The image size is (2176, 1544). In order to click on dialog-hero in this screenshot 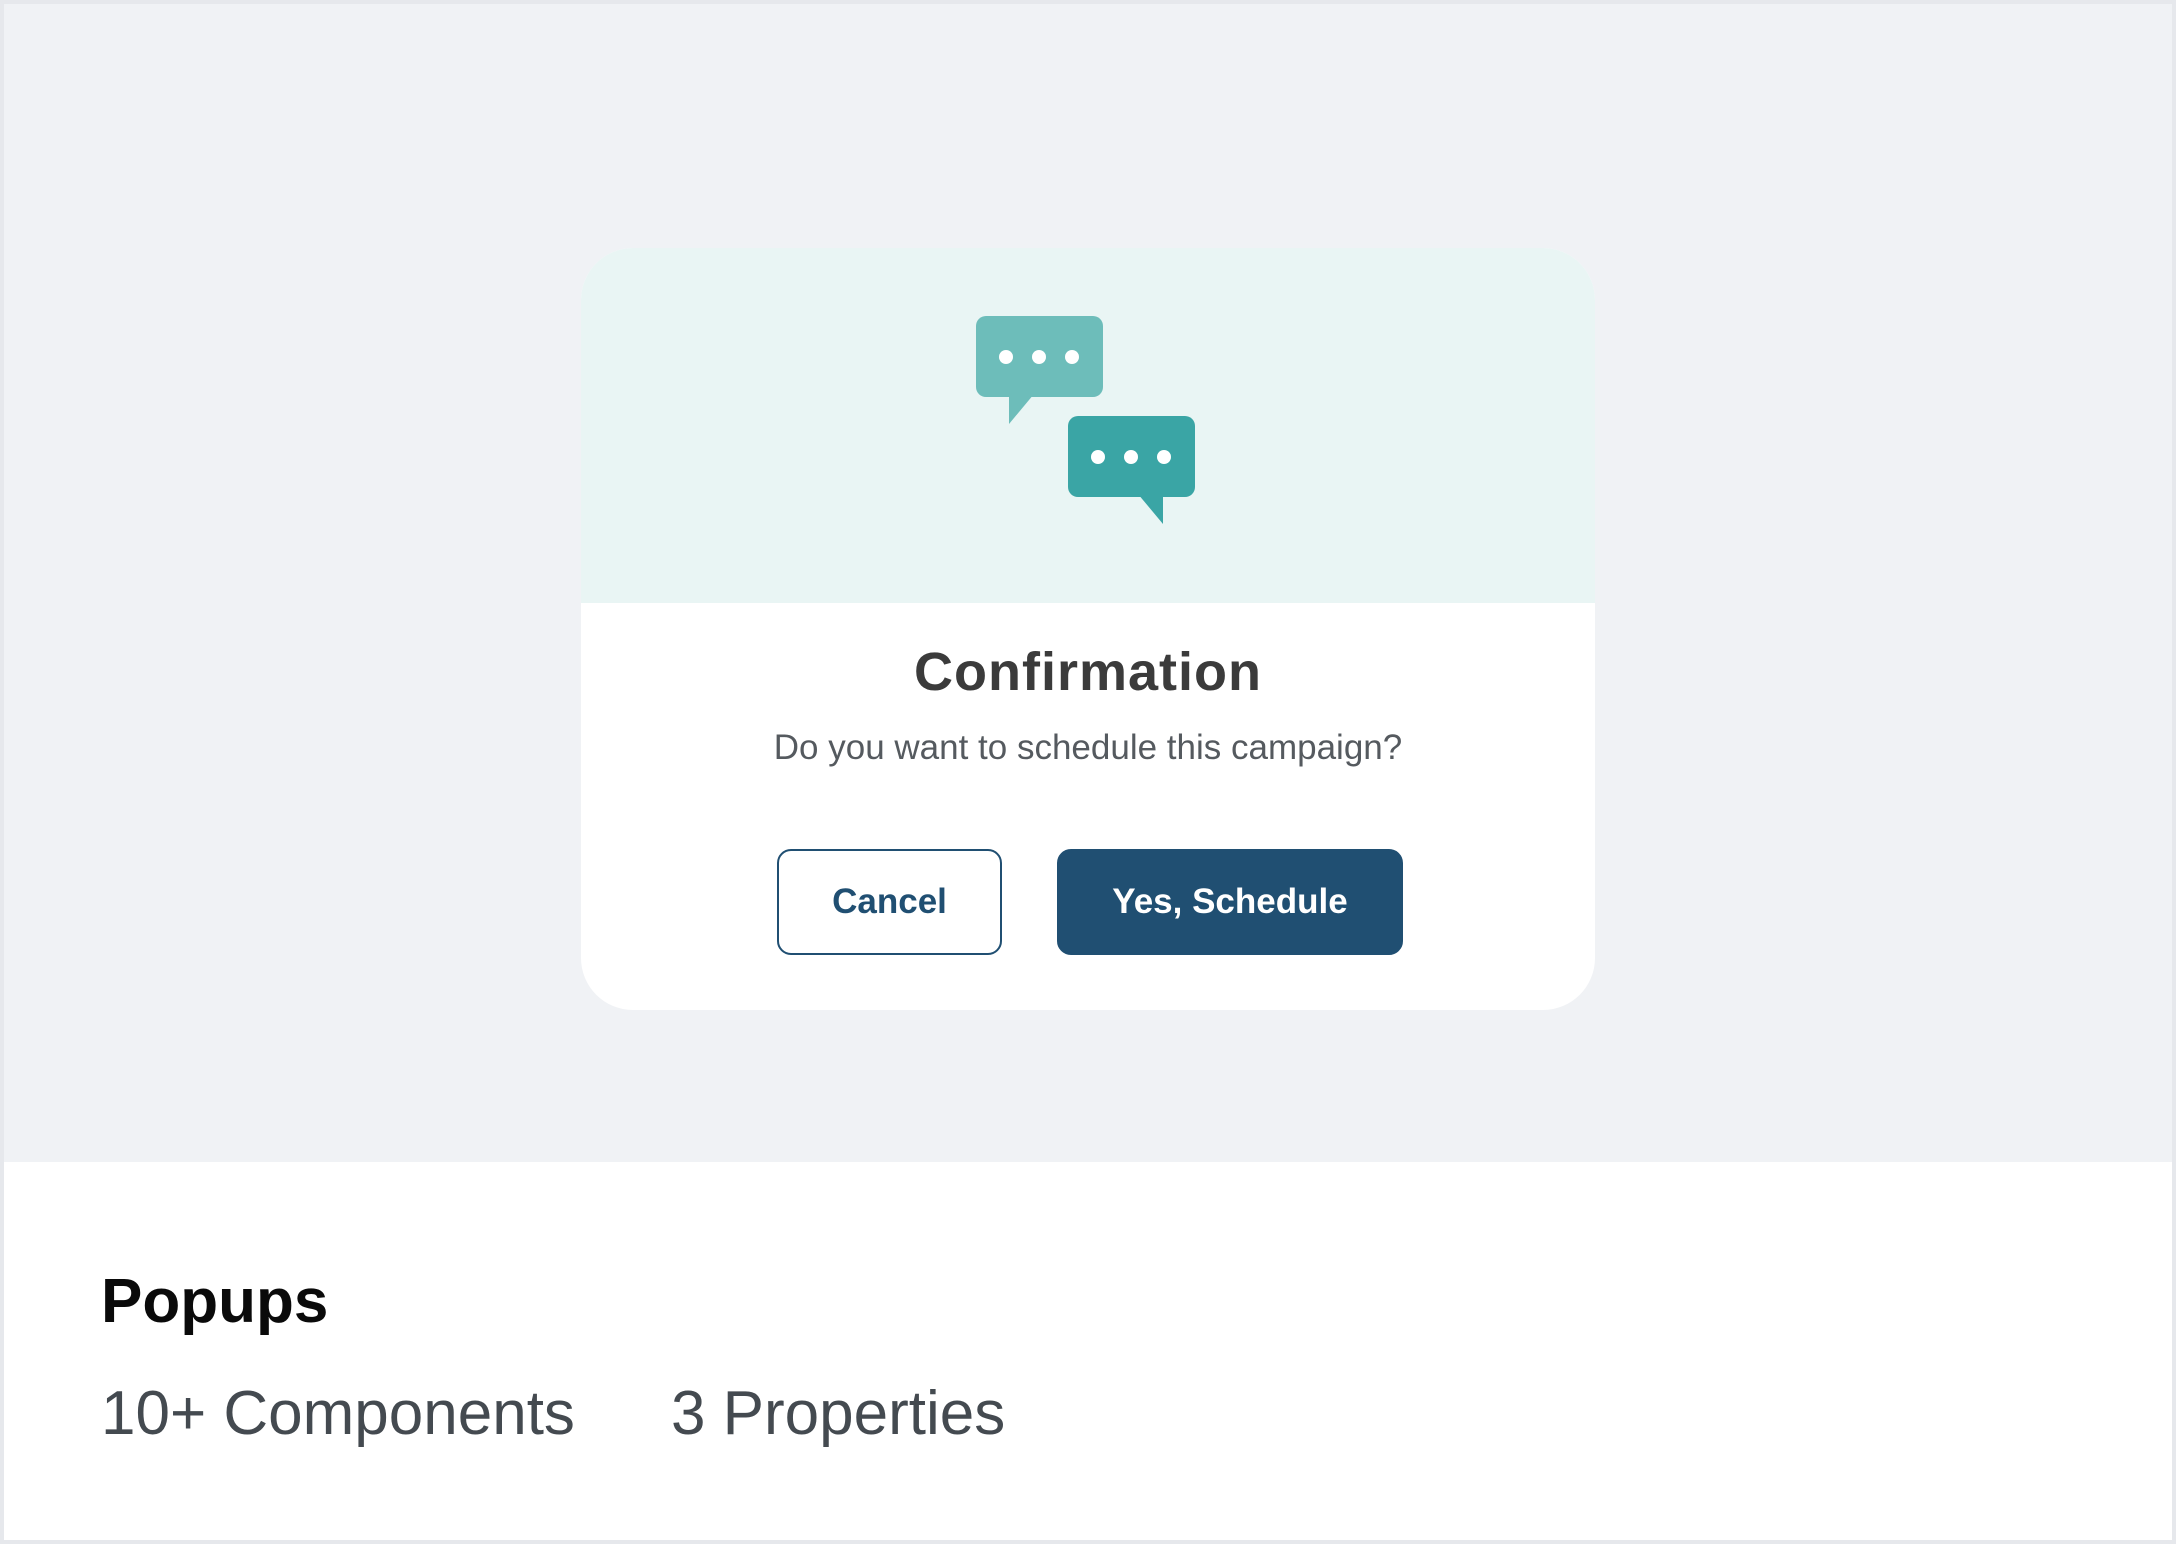, I will do `click(1088, 425)`.